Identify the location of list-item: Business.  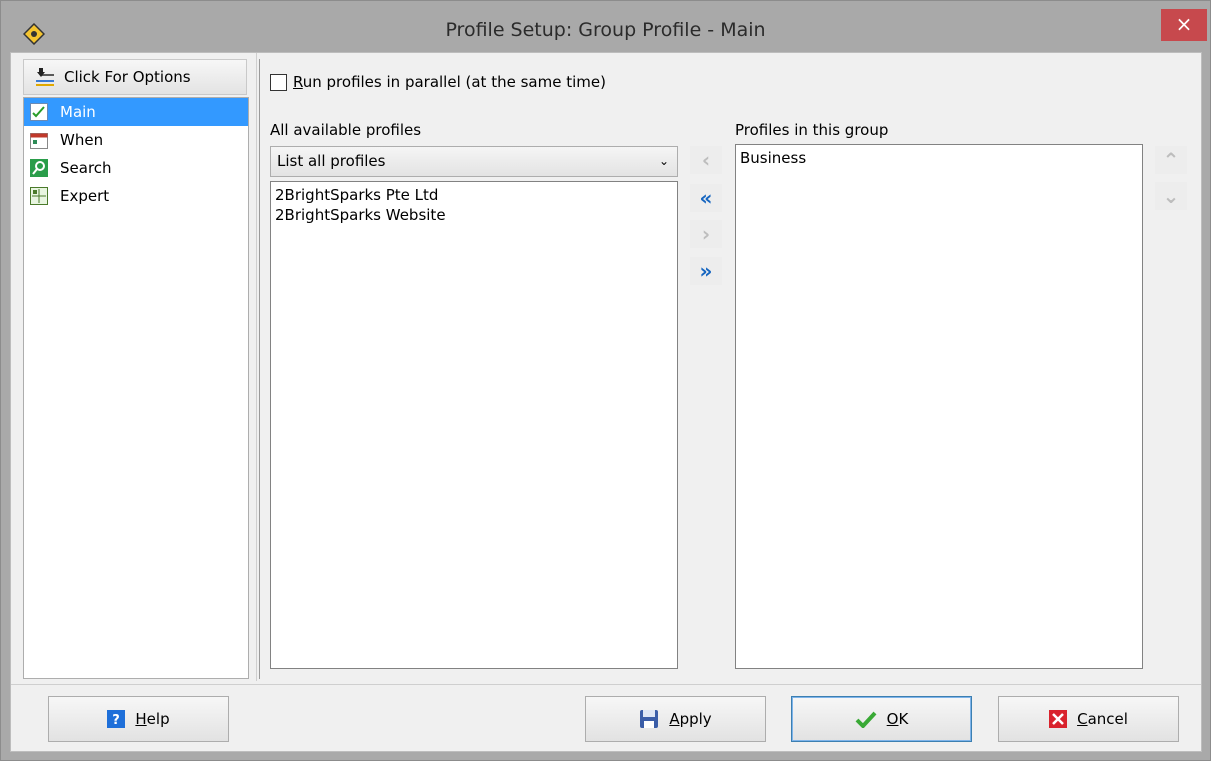
(939, 158).